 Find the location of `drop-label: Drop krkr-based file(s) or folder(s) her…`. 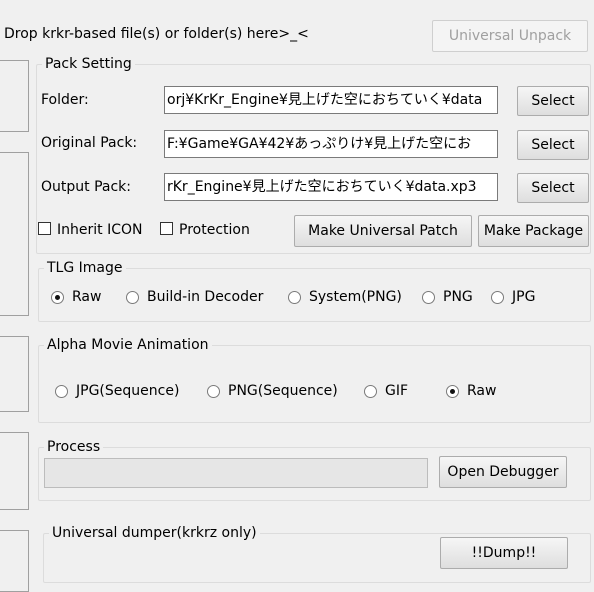

drop-label: Drop krkr-based file(s) or folder(s) her… is located at coordinates (156, 34).